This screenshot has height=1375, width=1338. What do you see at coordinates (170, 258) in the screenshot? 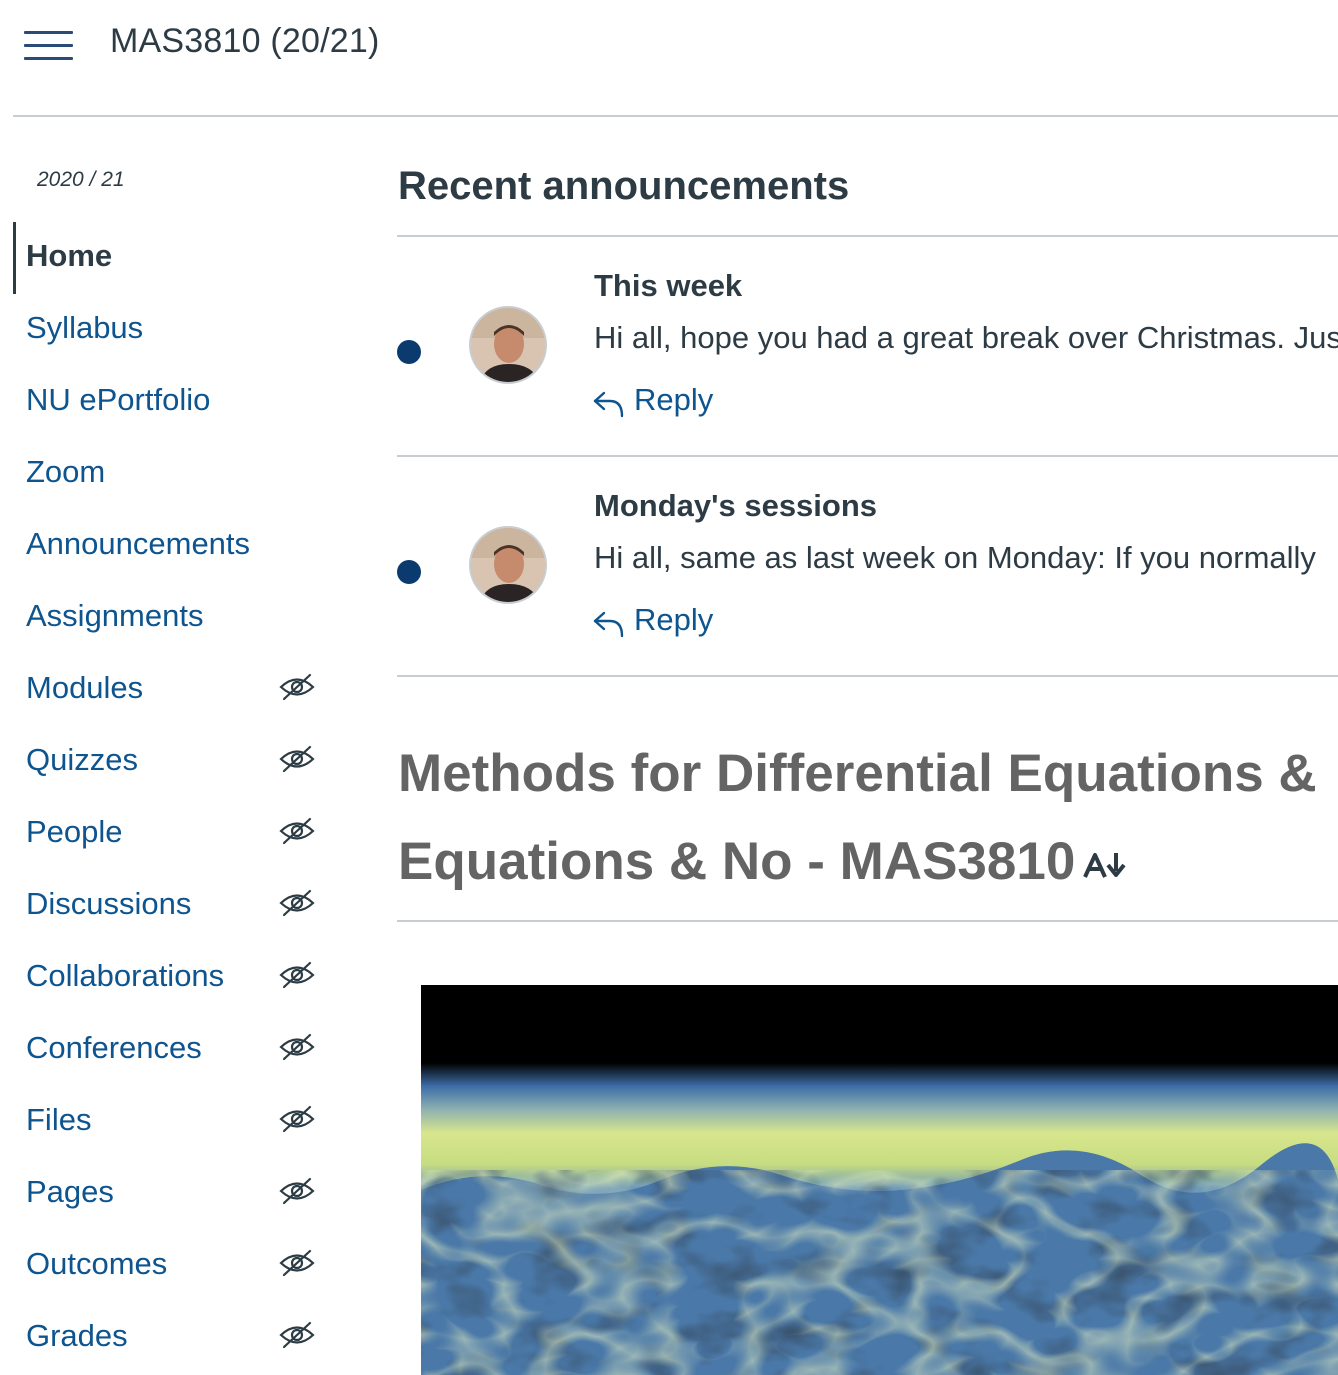
I see `sidebar-item-home: Home` at bounding box center [170, 258].